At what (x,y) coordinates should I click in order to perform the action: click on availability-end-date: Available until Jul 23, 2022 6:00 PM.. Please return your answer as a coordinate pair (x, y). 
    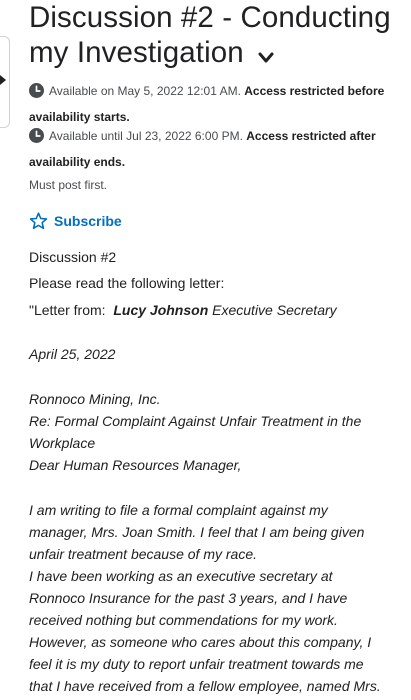
    Looking at the image, I should click on (146, 136).